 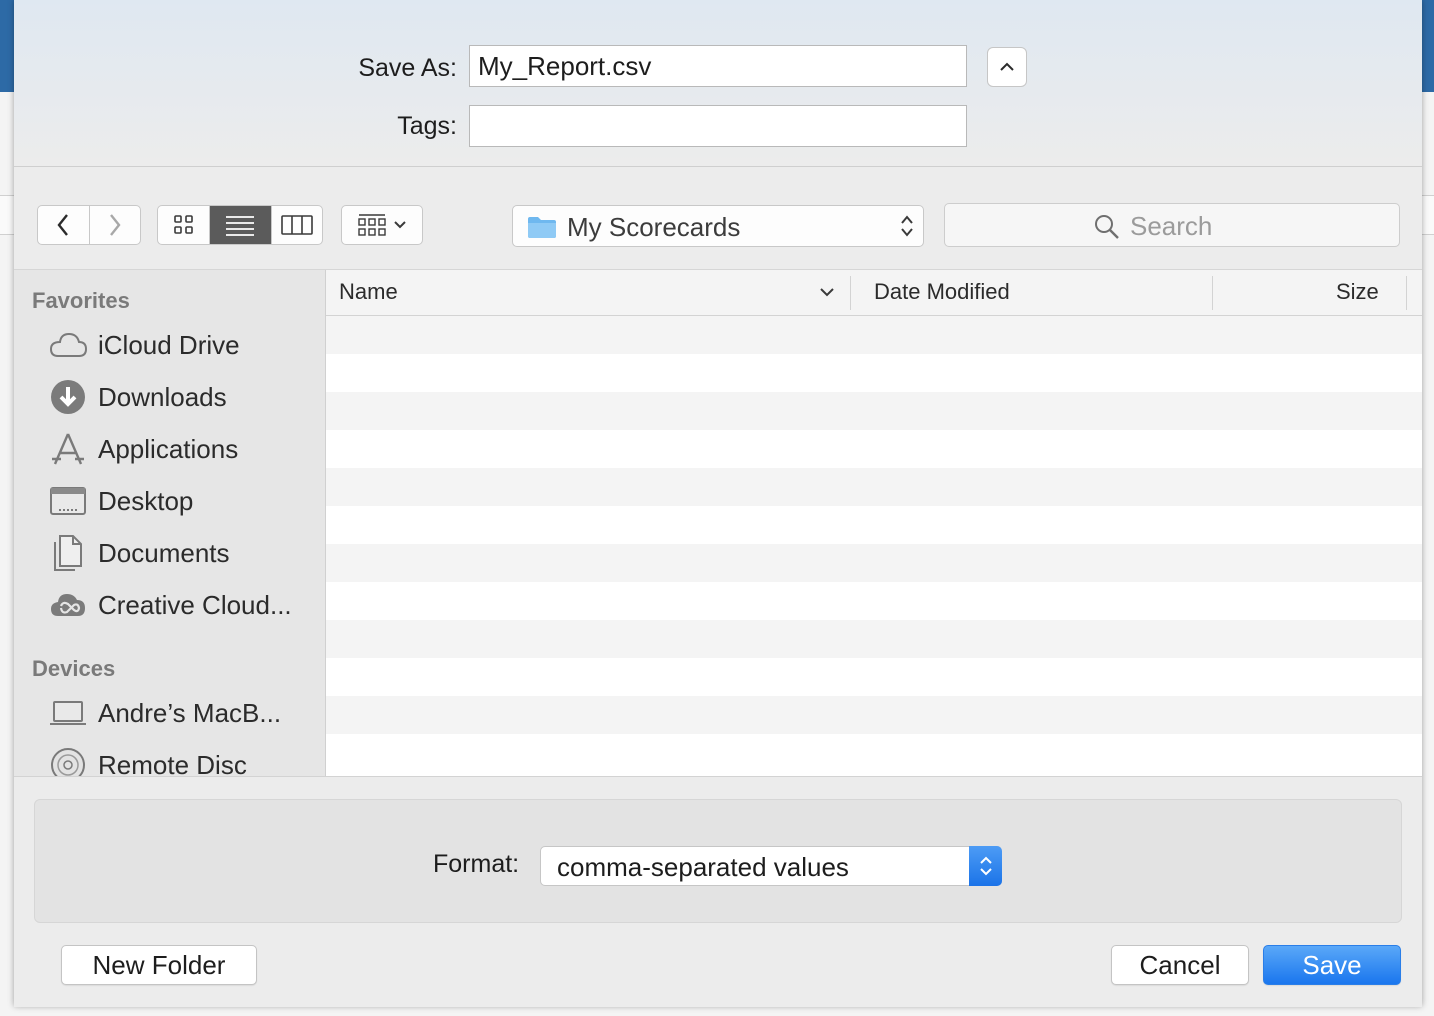 What do you see at coordinates (146, 500) in the screenshot?
I see `sidebar-item-label: Desktop` at bounding box center [146, 500].